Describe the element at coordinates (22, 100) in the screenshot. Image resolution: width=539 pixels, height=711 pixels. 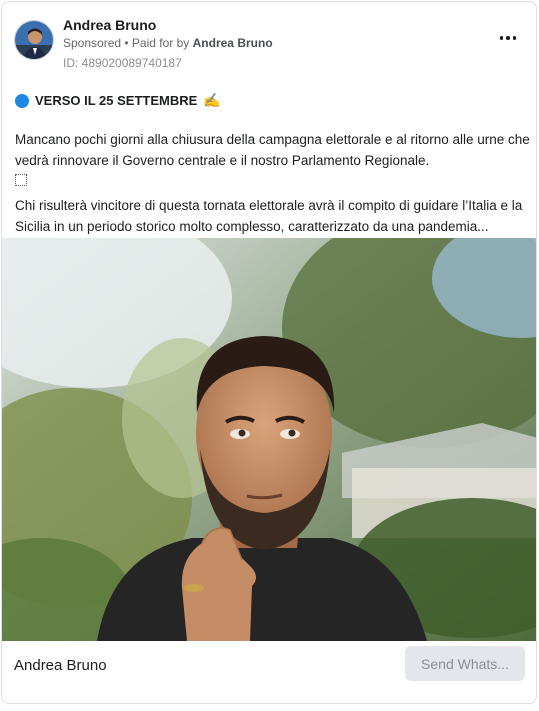
I see `blue-circle-icon` at that location.